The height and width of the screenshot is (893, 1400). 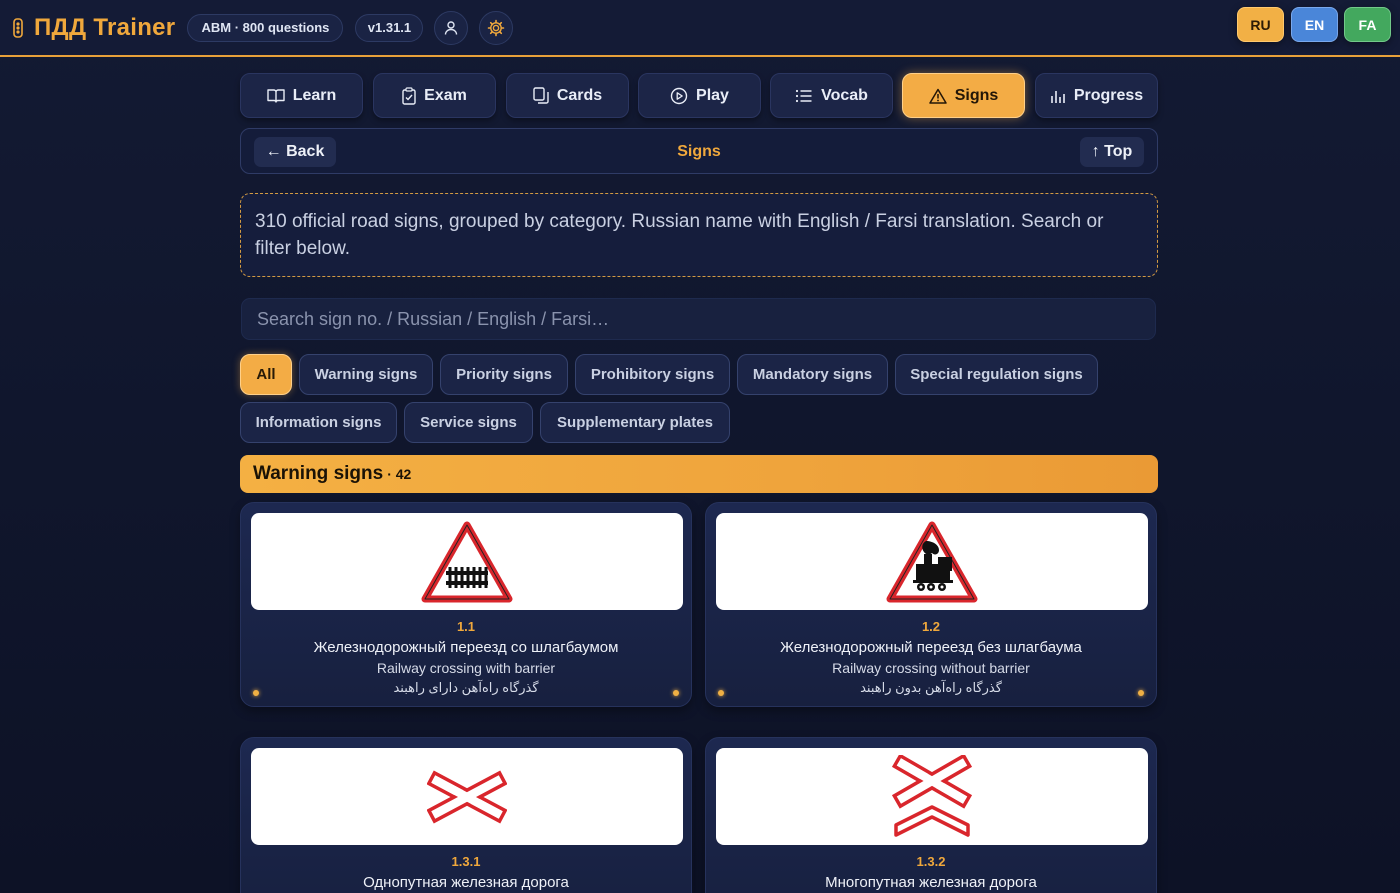 I want to click on tab-signs: Signs, so click(x=963, y=95).